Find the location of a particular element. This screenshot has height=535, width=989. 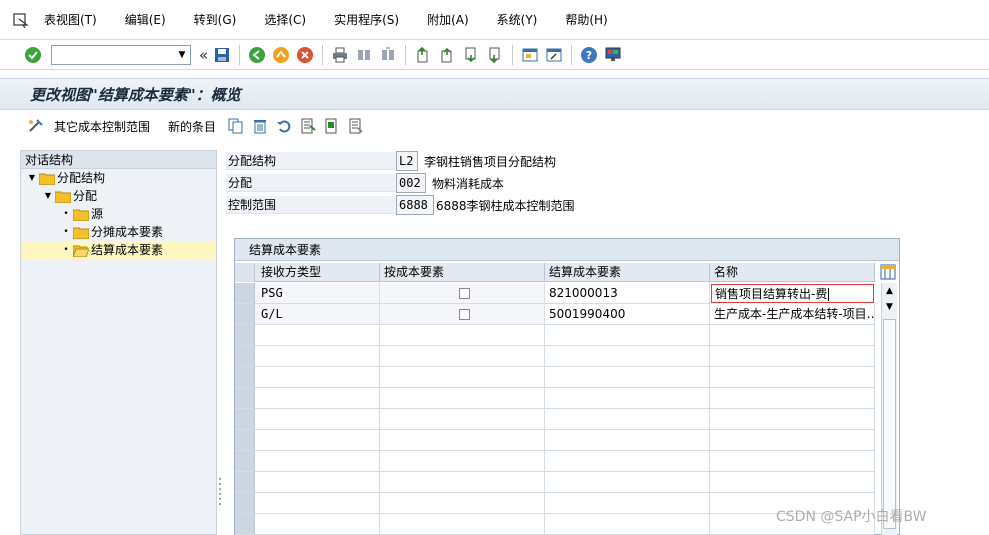

new-entries-button: 新的条目 is located at coordinates (192, 126).